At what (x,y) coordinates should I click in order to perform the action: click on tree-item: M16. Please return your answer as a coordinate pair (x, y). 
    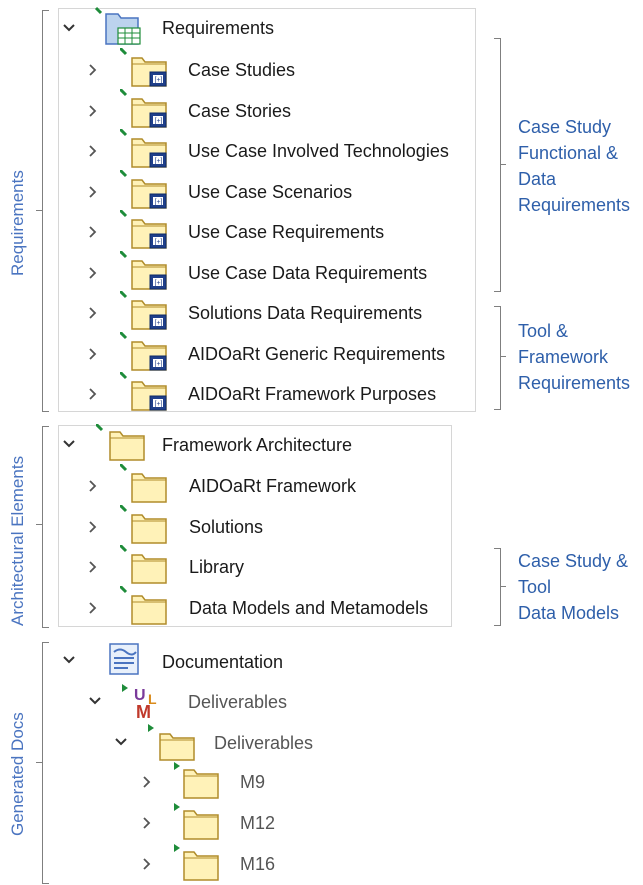
    Looking at the image, I should click on (257, 864).